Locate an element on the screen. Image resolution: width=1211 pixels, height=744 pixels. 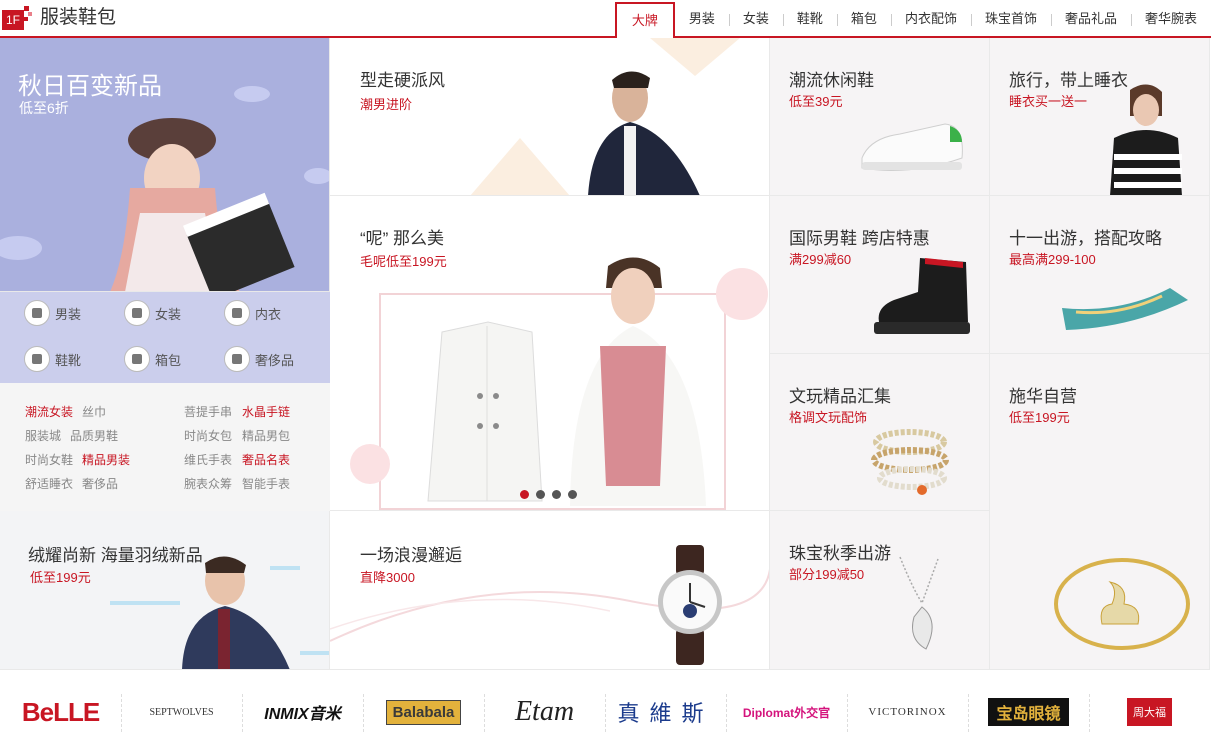
brand-logo: VICTORINOX is located at coordinates (907, 712).